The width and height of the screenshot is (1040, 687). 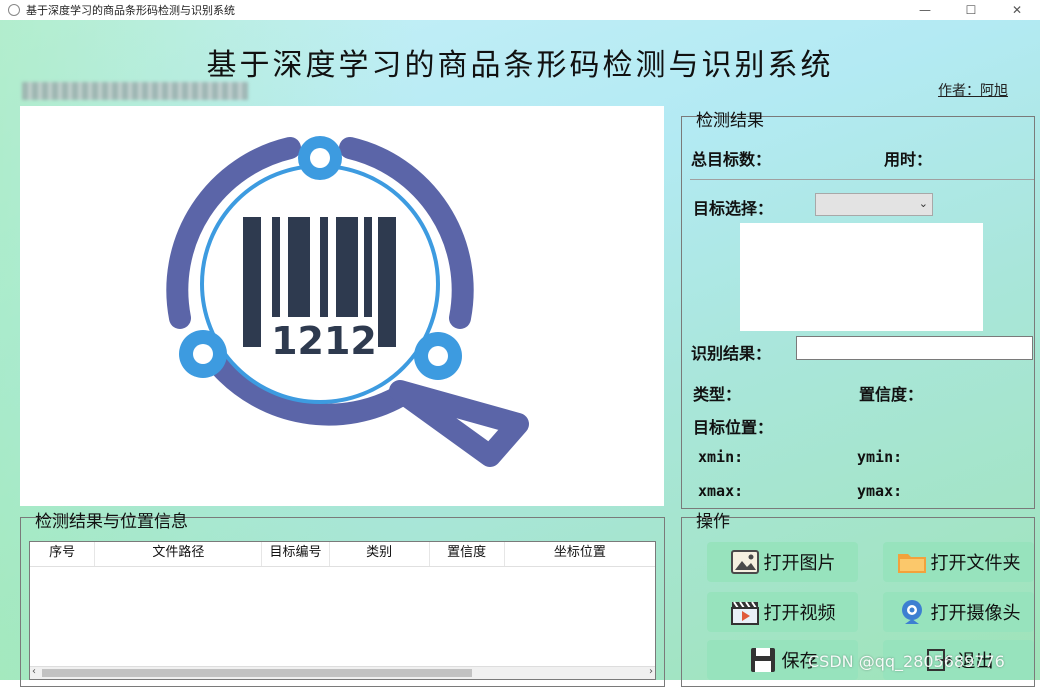 I want to click on csdn-watermark: CSDN @qq_2805689776, so click(x=906, y=661).